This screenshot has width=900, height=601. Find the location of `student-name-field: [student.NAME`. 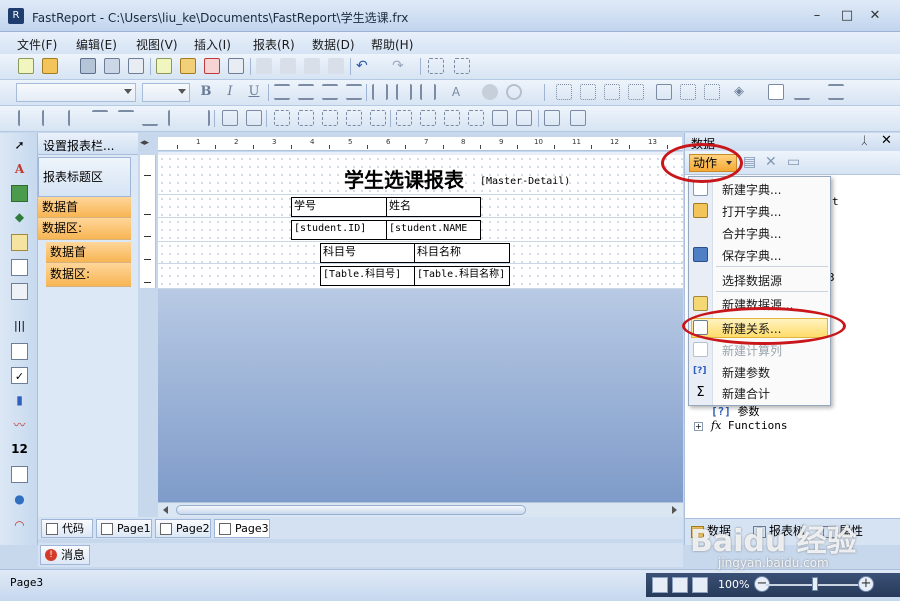

student-name-field: [student.NAME is located at coordinates (433, 230).